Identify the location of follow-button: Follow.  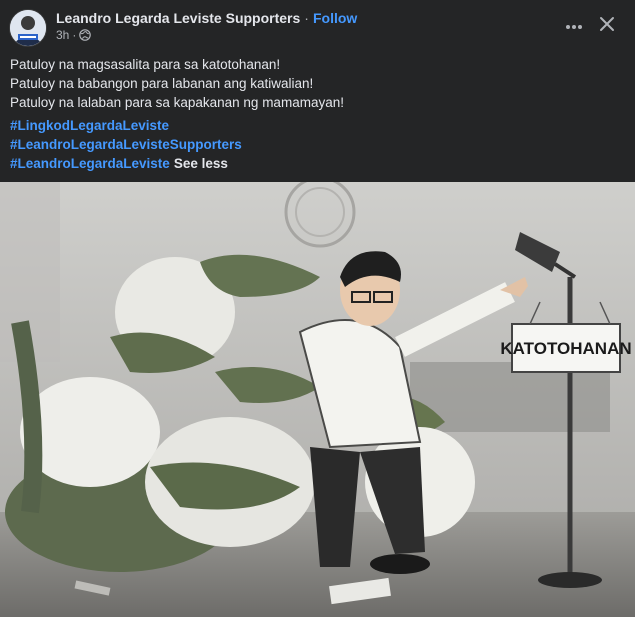
(335, 18).